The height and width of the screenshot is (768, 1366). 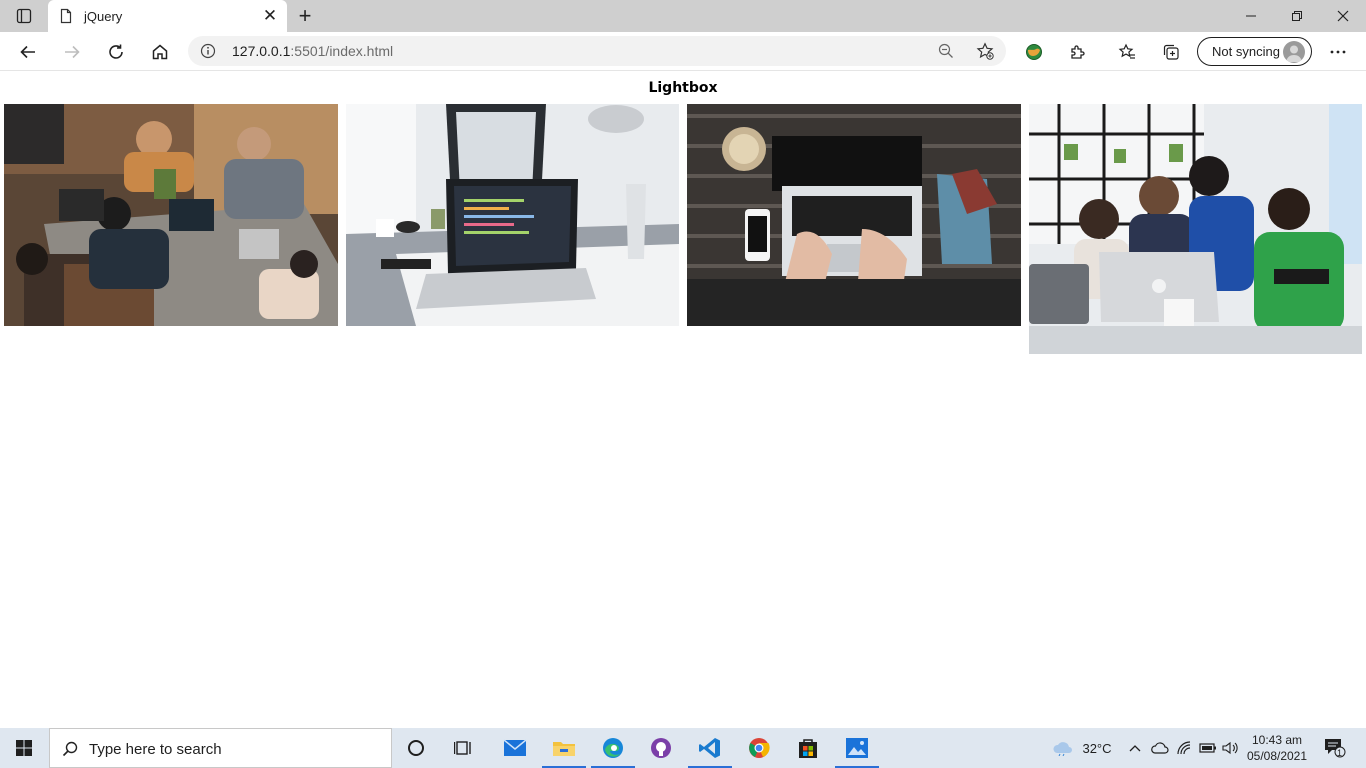 What do you see at coordinates (683, 88) in the screenshot?
I see `page-title: Lightbox` at bounding box center [683, 88].